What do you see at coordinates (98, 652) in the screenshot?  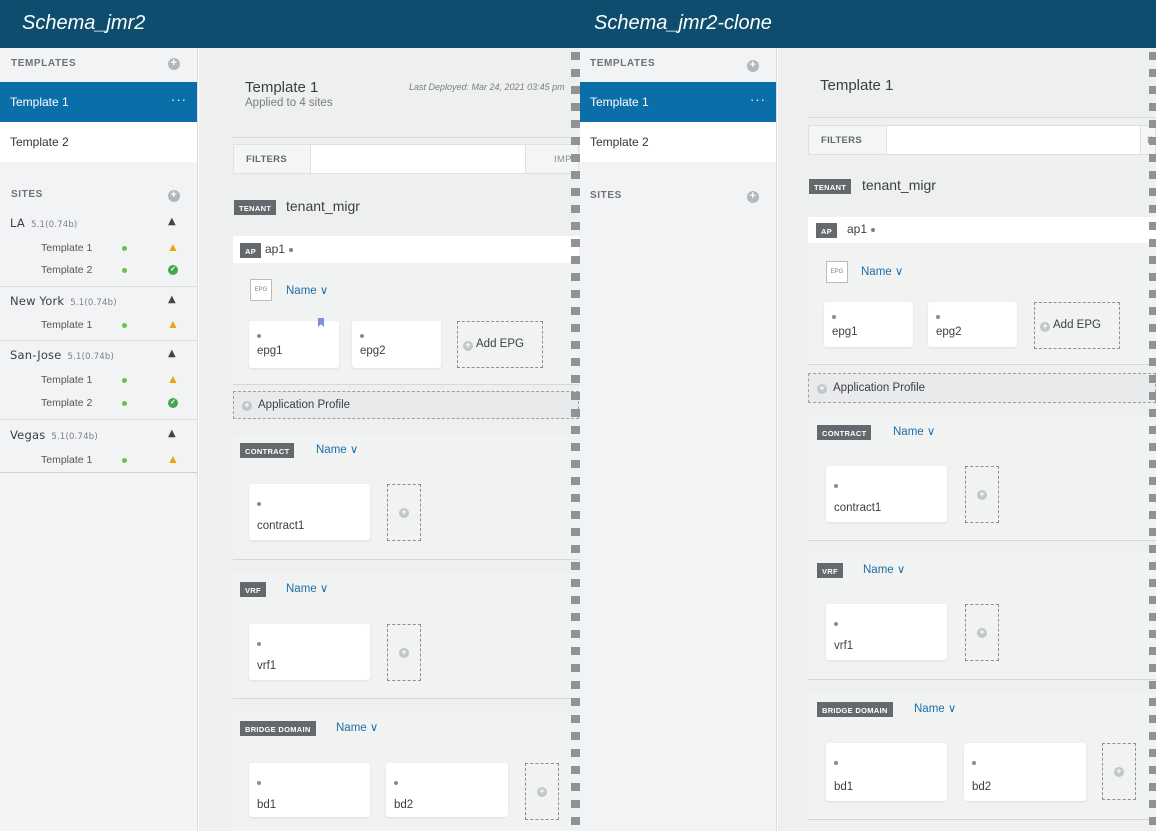 I see `sidebar-empty-area` at bounding box center [98, 652].